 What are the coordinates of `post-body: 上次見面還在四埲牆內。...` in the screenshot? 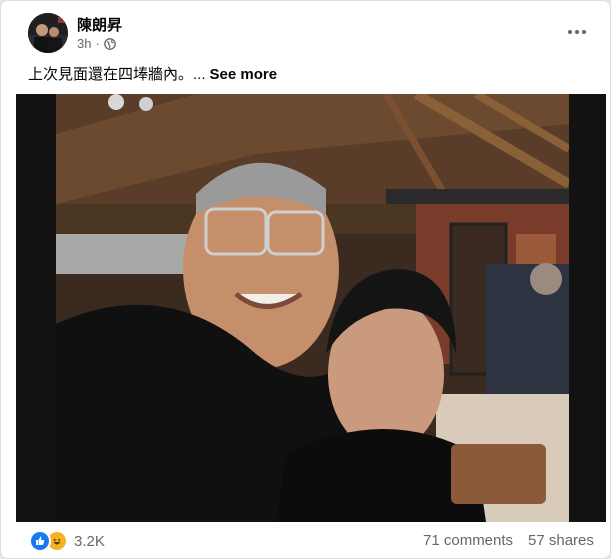 It's located at (117, 74).